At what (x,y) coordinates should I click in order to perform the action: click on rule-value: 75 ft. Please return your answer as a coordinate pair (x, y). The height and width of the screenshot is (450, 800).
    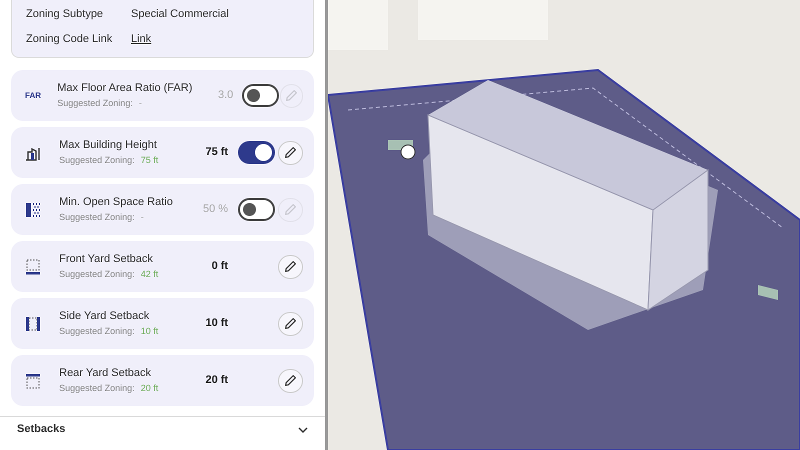
    Looking at the image, I should click on (216, 152).